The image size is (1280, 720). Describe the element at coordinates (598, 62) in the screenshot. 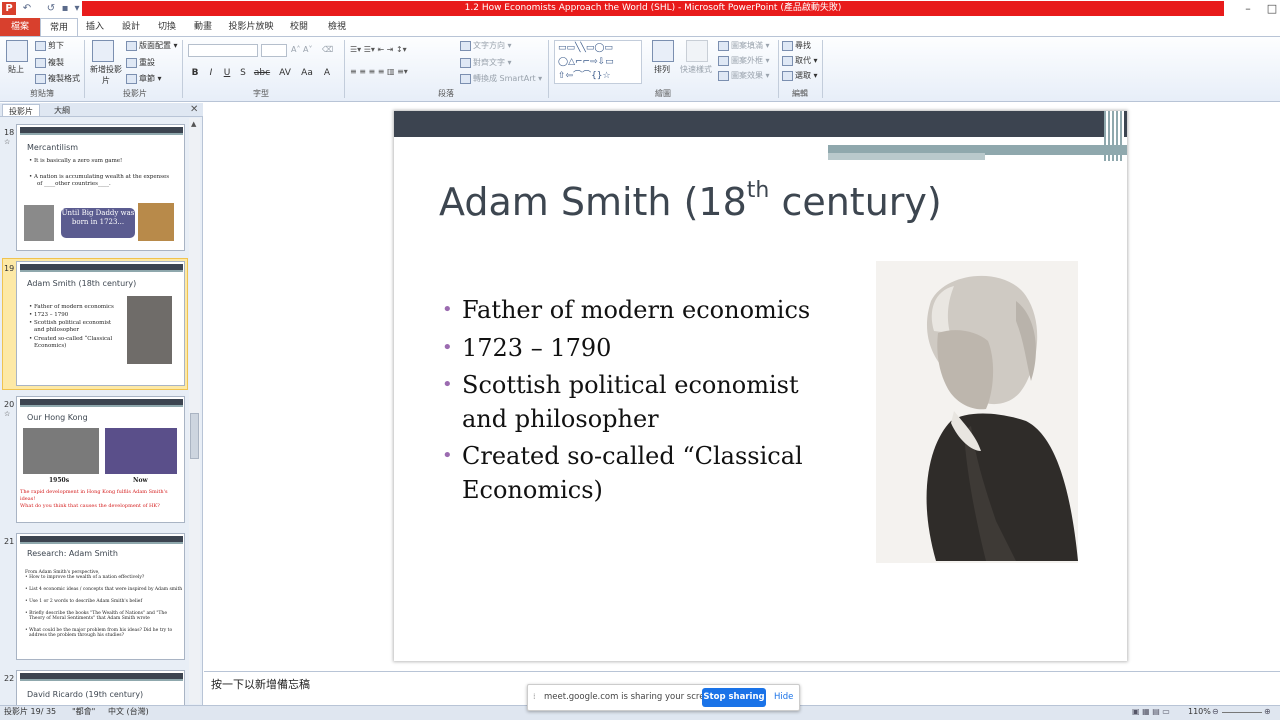

I see `shapes-gallery: ▭▭╲╲▭◯▭ ◯△⌐⌐⇨⇩▭ ⇧⇦⌒⌒{}☆` at that location.